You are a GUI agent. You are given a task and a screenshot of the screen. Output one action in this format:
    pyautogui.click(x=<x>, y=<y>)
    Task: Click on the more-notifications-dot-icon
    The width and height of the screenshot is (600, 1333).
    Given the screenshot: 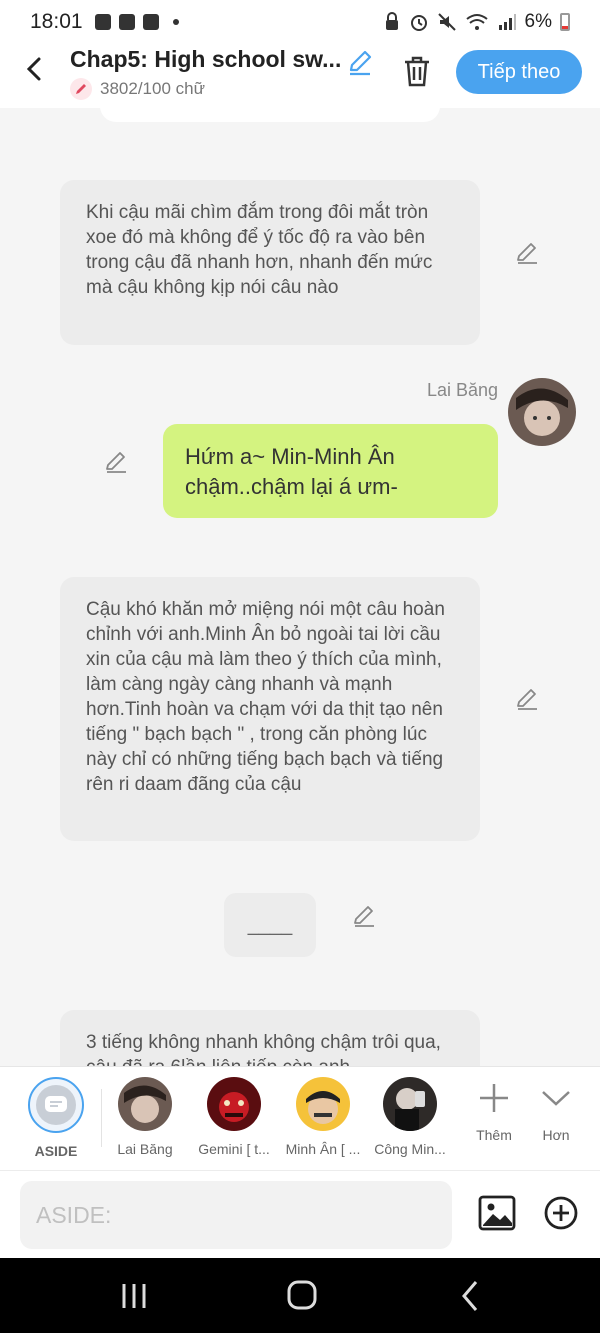 What is the action you would take?
    pyautogui.click(x=175, y=22)
    